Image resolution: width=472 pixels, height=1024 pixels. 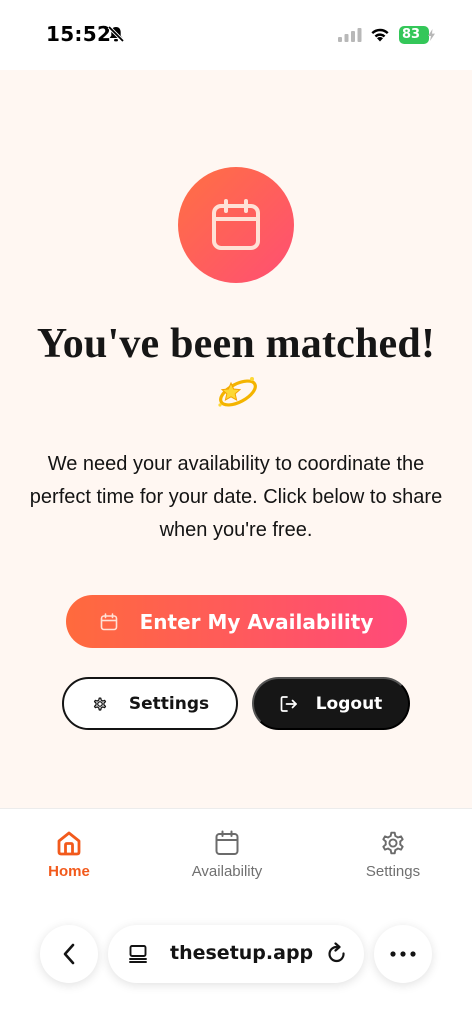 I want to click on tab-availability: Availability, so click(x=227, y=854).